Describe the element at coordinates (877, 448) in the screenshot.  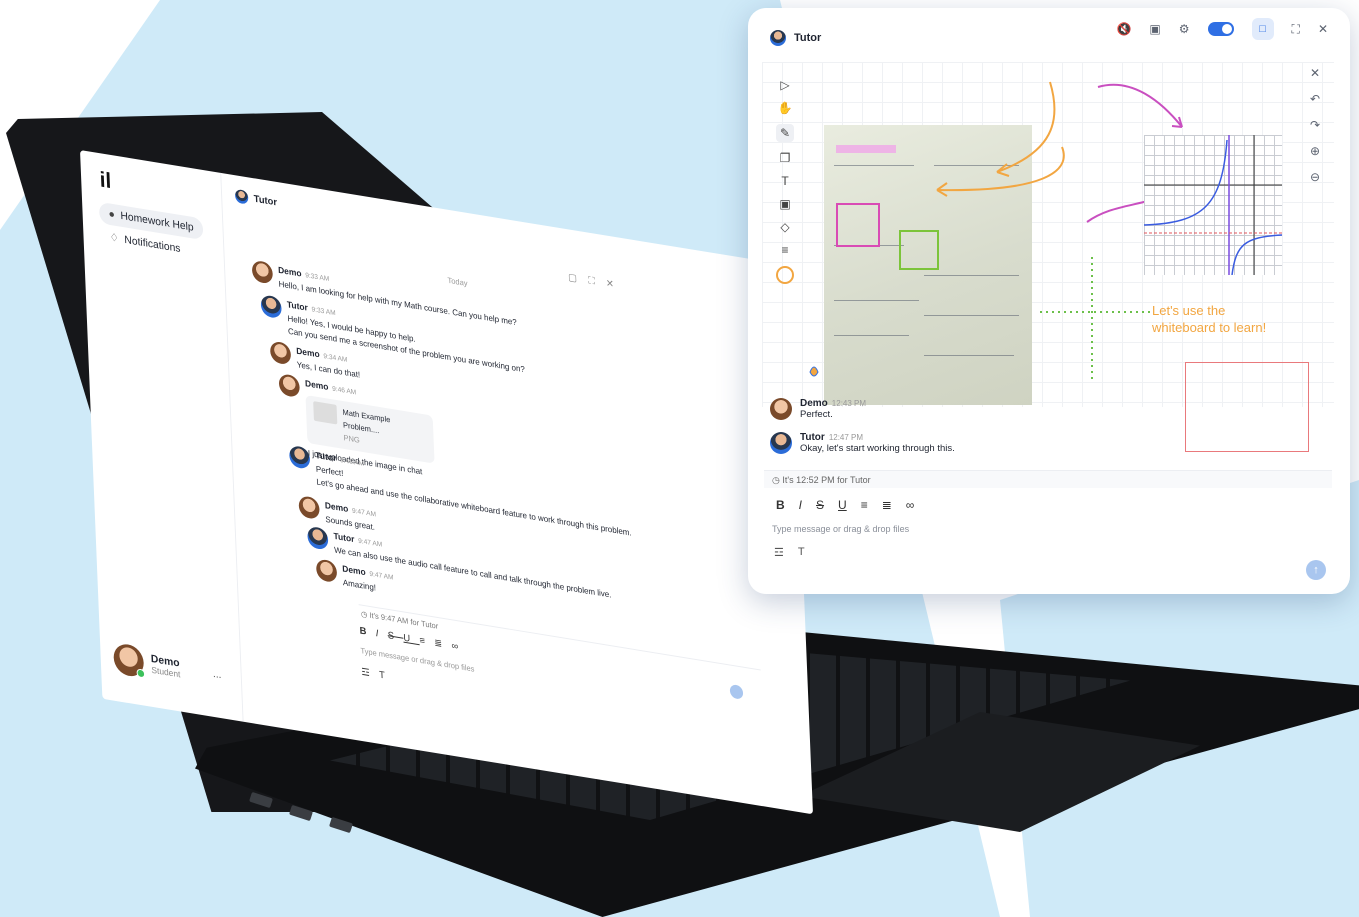
I see `message-text: Okay, let's start working through this.` at that location.